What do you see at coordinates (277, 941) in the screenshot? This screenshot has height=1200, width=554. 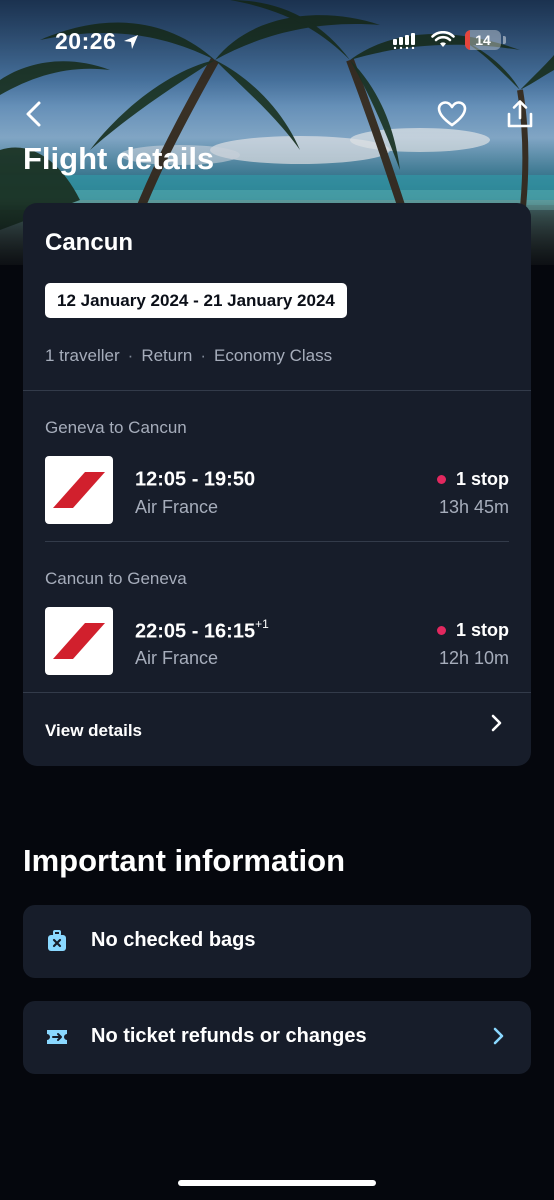 I see `info-no-checked-bags: No checked bags` at bounding box center [277, 941].